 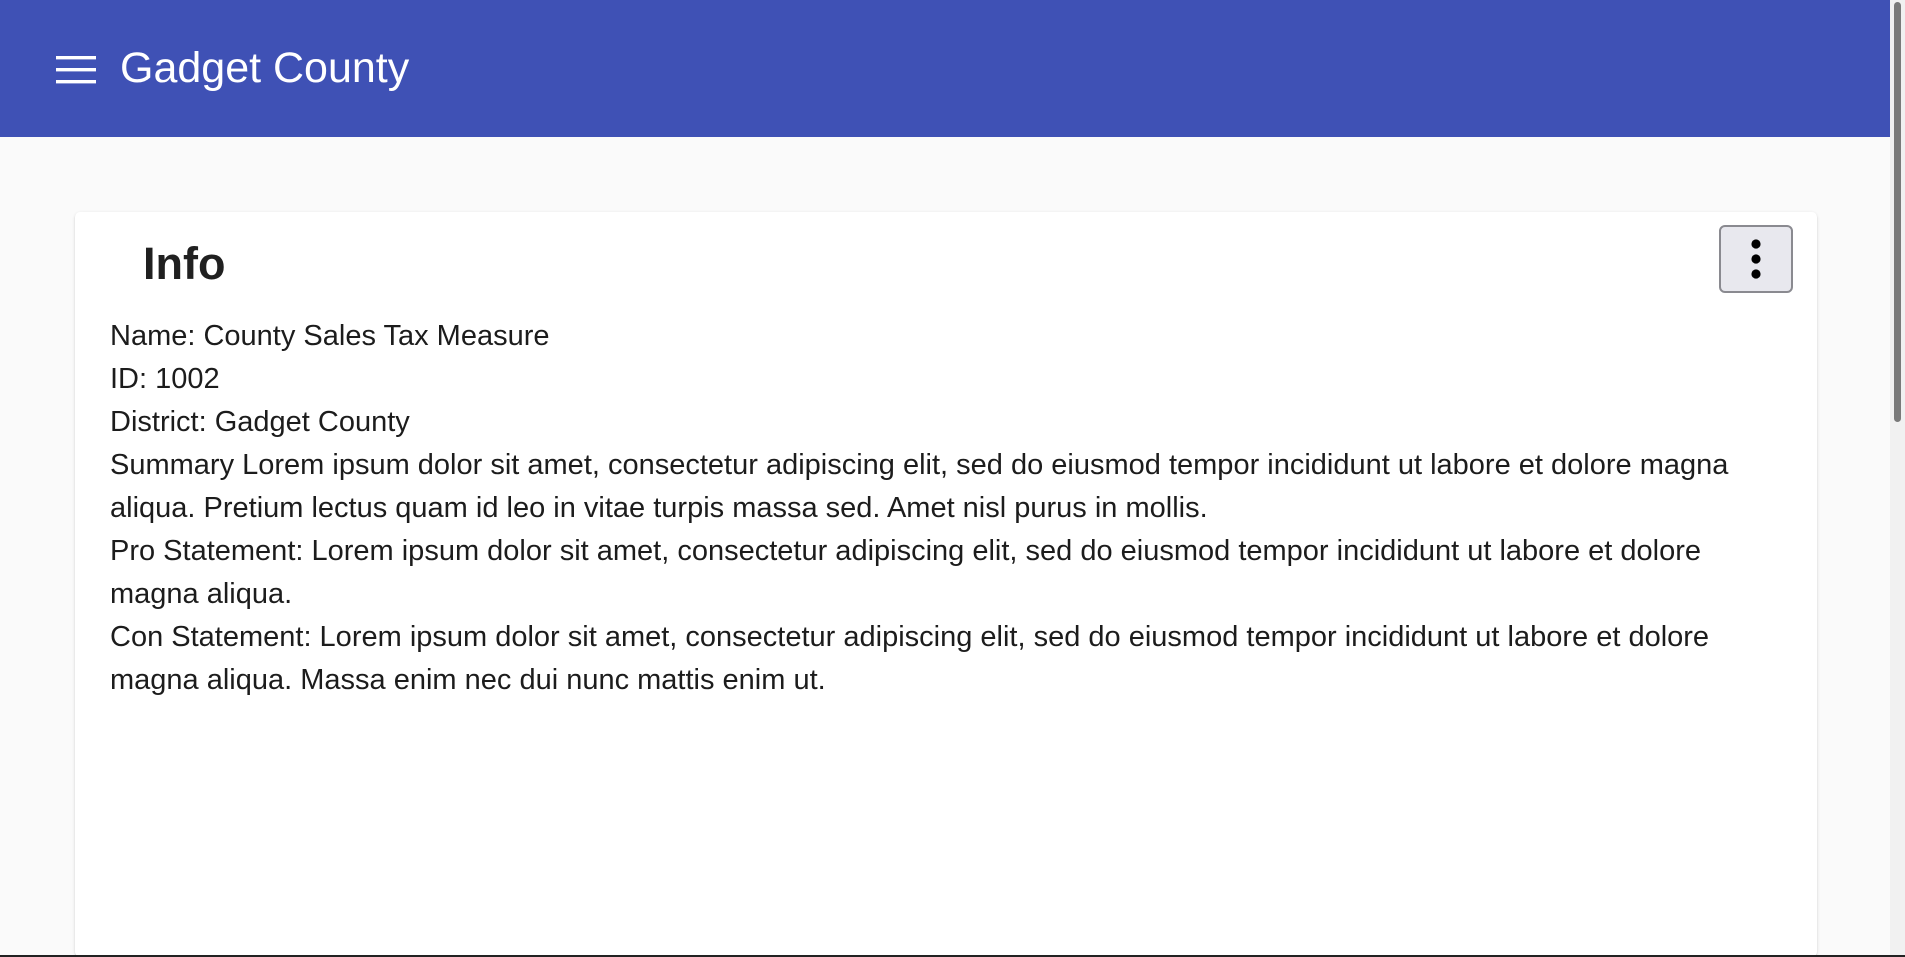 What do you see at coordinates (1897, 212) in the screenshot?
I see `scrollbar-thumb` at bounding box center [1897, 212].